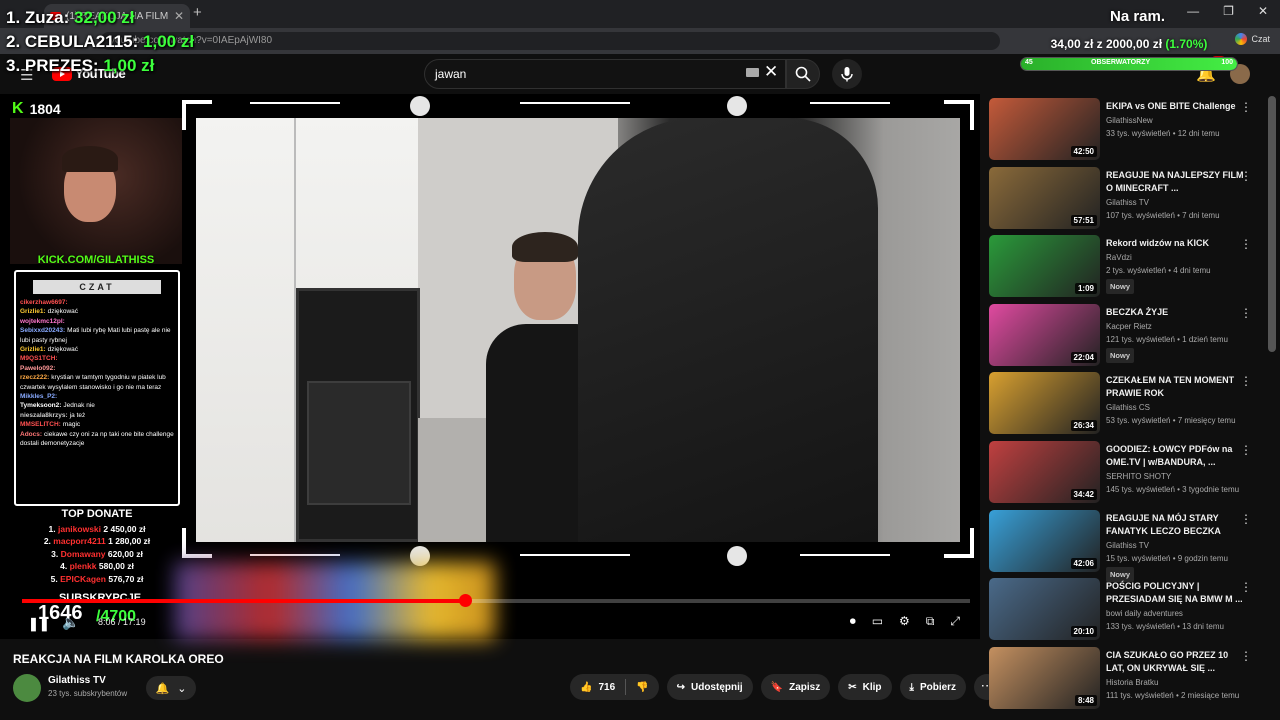 This screenshot has height=720, width=1280. I want to click on goal-left-label: 45, so click(1029, 62).